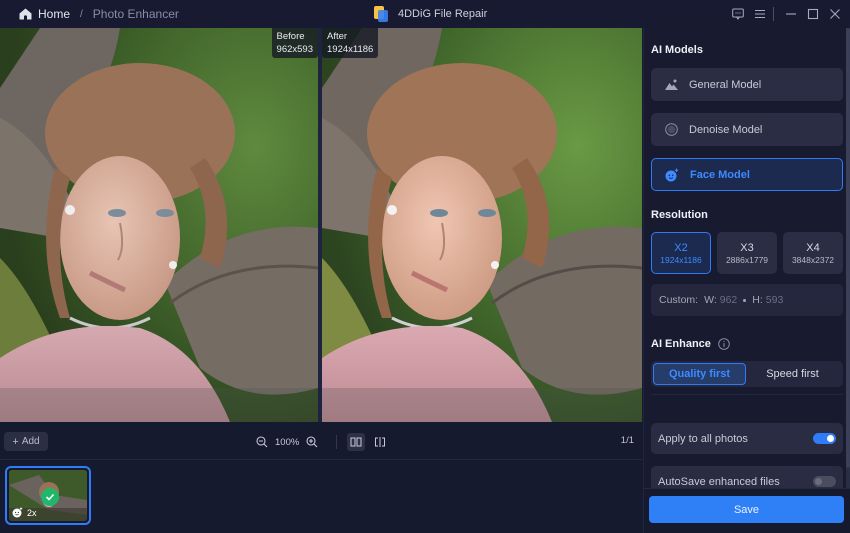 This screenshot has height=533, width=850. I want to click on landscape-icon, so click(671, 85).